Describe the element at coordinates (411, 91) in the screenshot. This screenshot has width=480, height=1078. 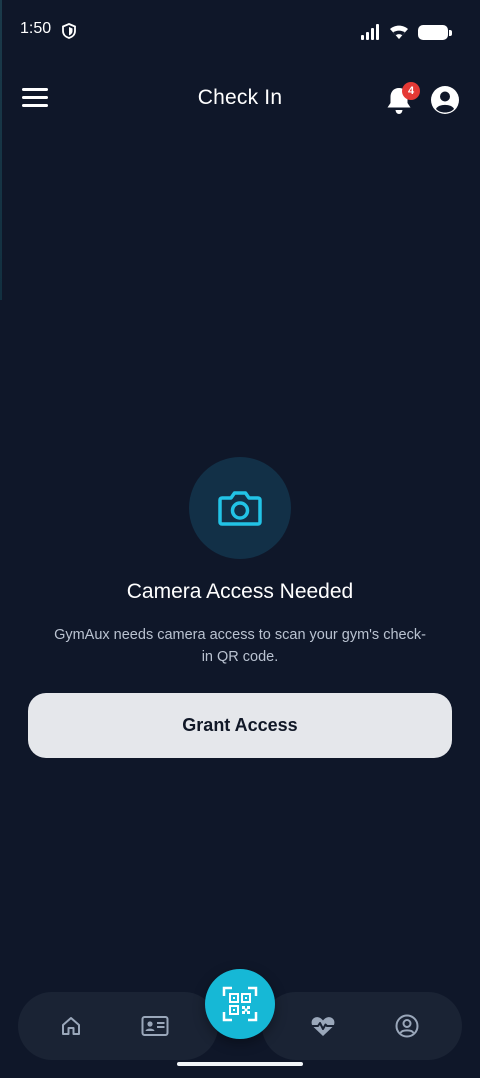
I see `notification-badge: 4` at that location.